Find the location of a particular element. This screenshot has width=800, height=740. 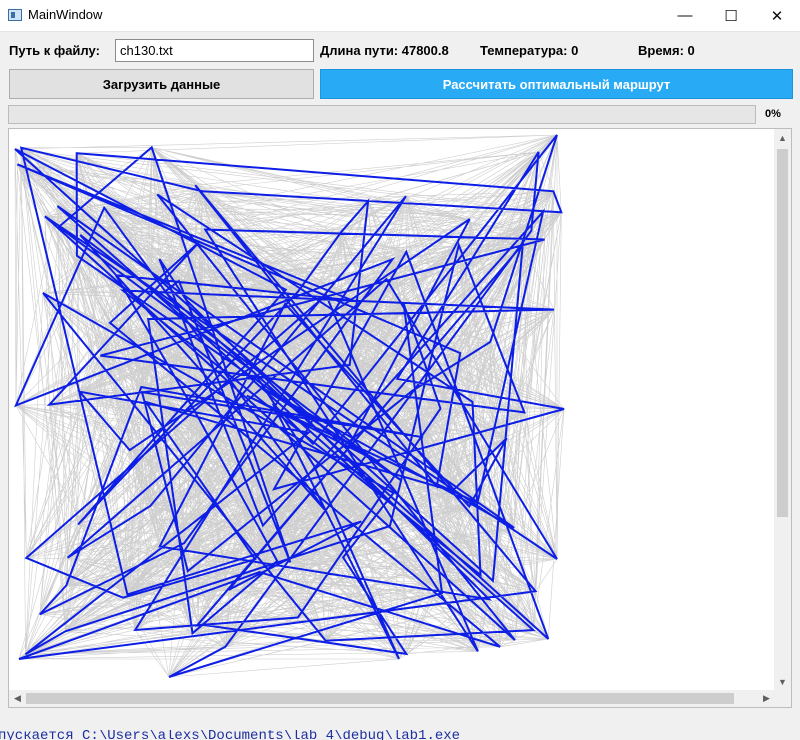

progress-text: 0% is located at coordinates (773, 114).